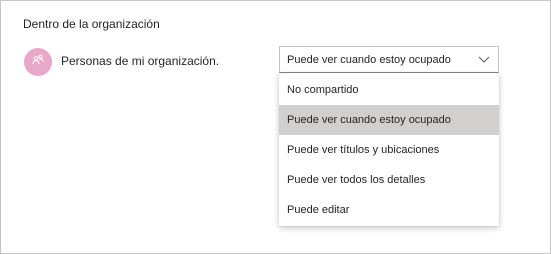  What do you see at coordinates (389, 210) in the screenshot?
I see `option-puede-editar: Puede editar` at bounding box center [389, 210].